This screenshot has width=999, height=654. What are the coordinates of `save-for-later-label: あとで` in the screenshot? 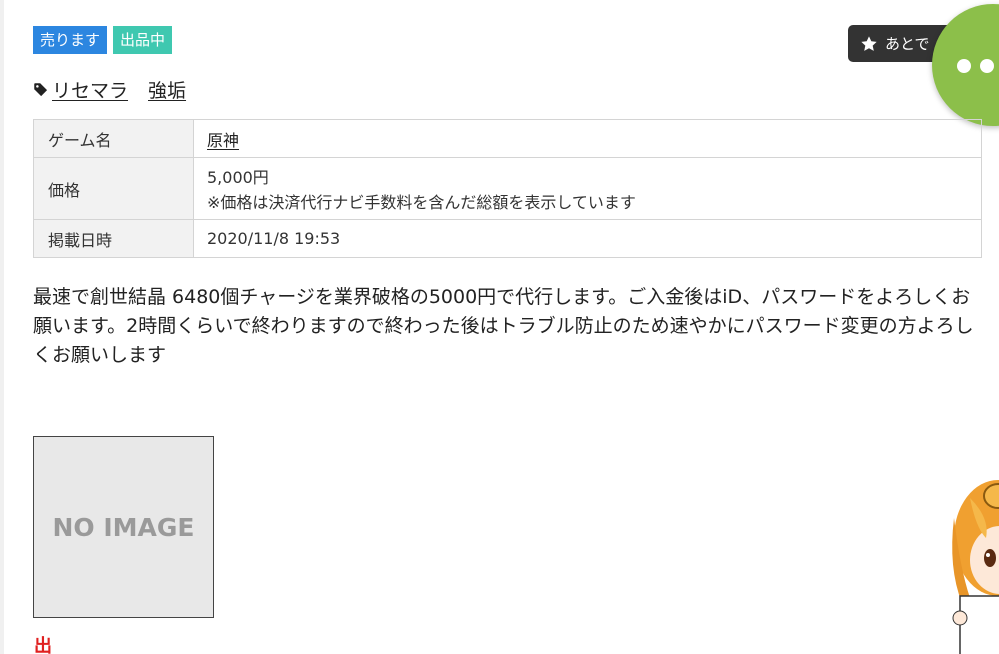 It's located at (907, 44).